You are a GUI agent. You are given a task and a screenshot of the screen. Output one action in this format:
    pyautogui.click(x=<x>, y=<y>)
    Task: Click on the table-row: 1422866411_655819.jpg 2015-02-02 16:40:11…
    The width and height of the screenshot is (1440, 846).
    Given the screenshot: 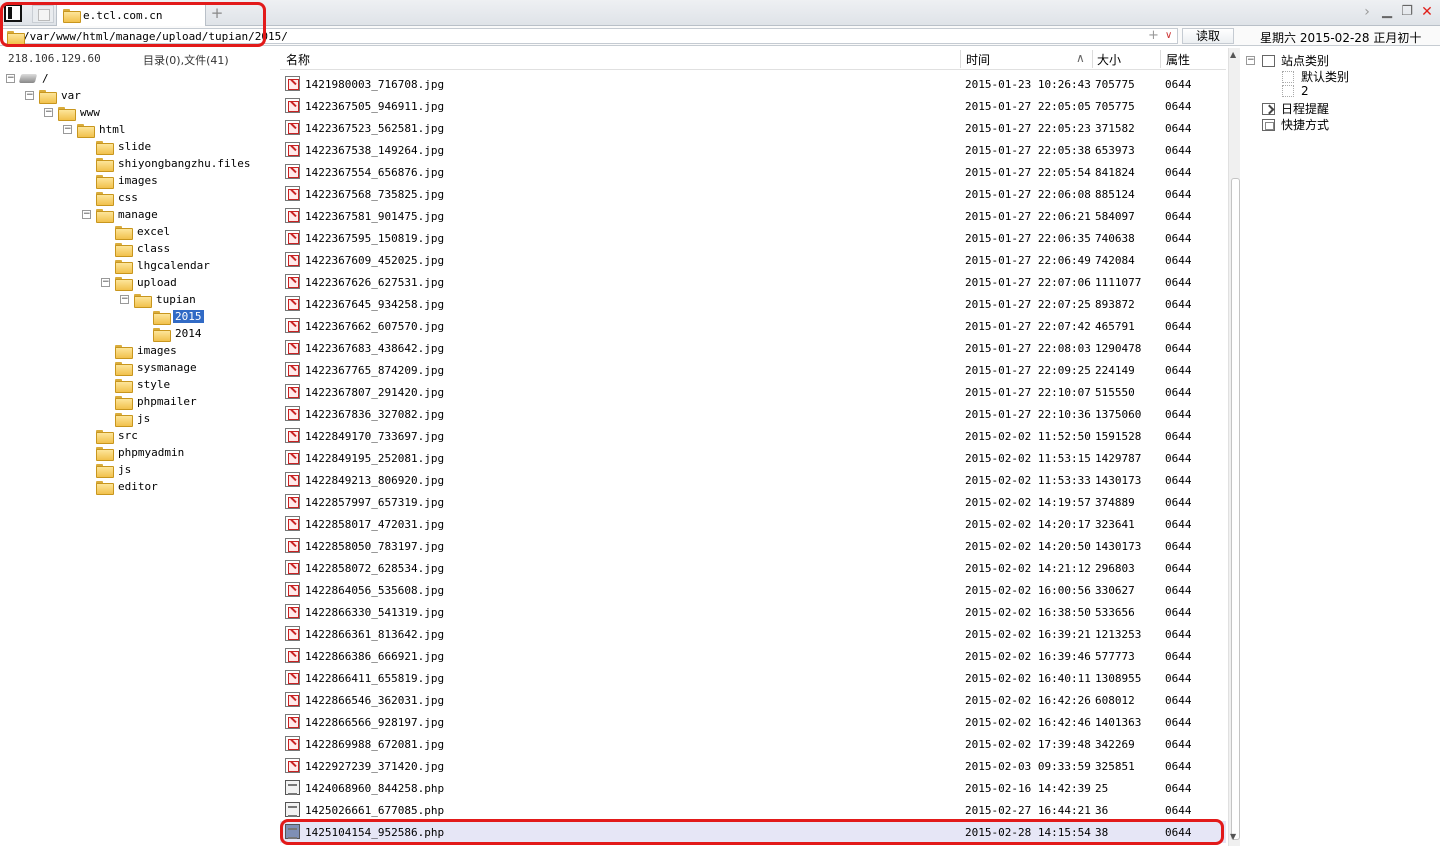 What is the action you would take?
    pyautogui.click(x=753, y=678)
    